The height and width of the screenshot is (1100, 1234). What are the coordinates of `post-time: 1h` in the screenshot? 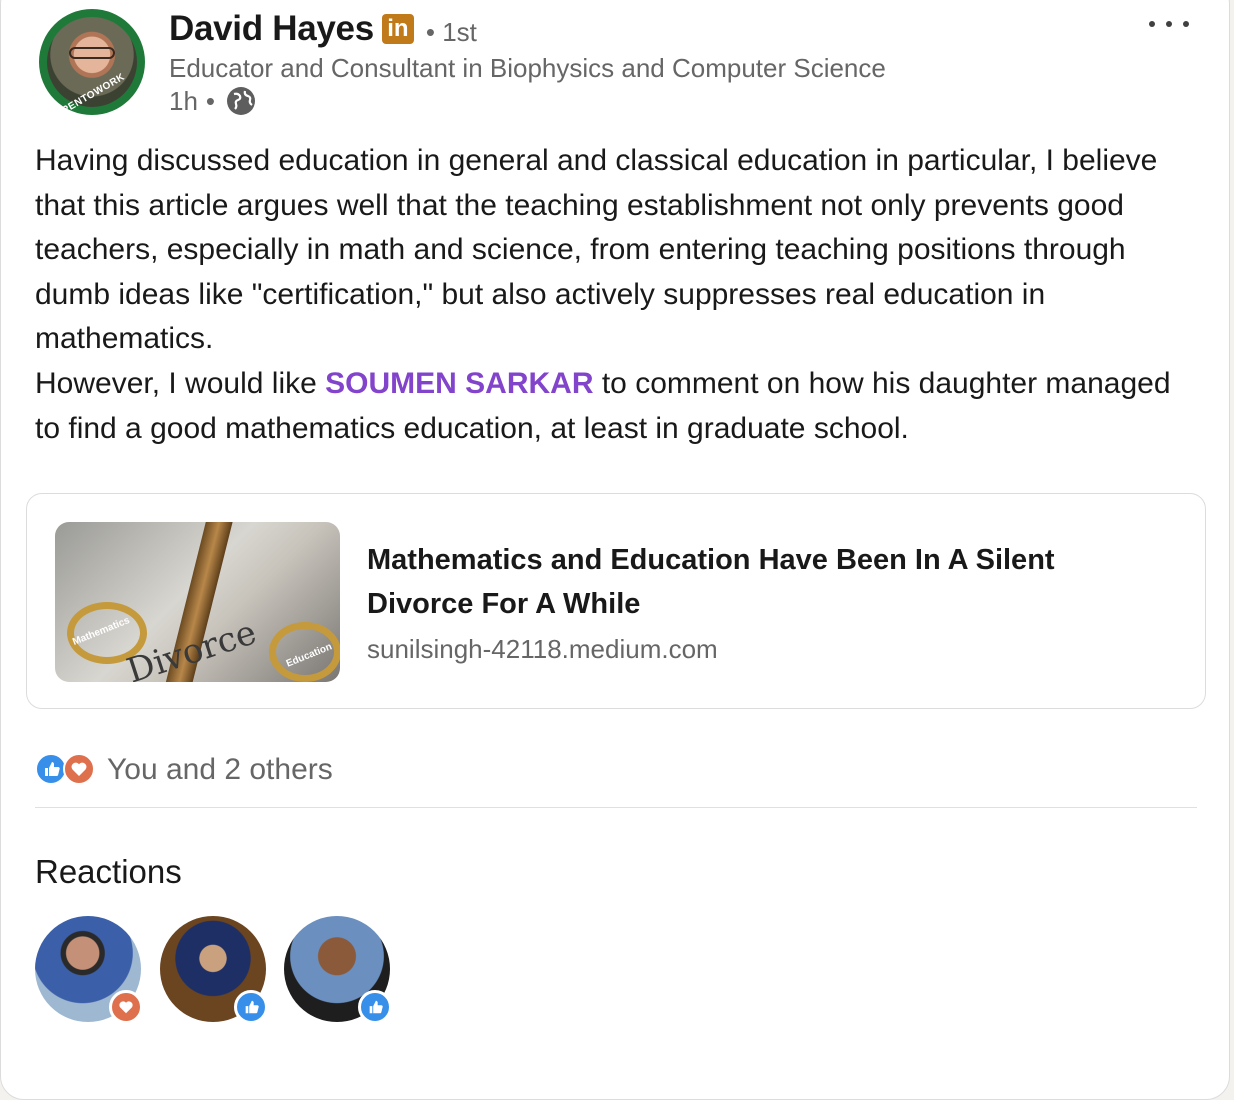 It's located at (183, 100).